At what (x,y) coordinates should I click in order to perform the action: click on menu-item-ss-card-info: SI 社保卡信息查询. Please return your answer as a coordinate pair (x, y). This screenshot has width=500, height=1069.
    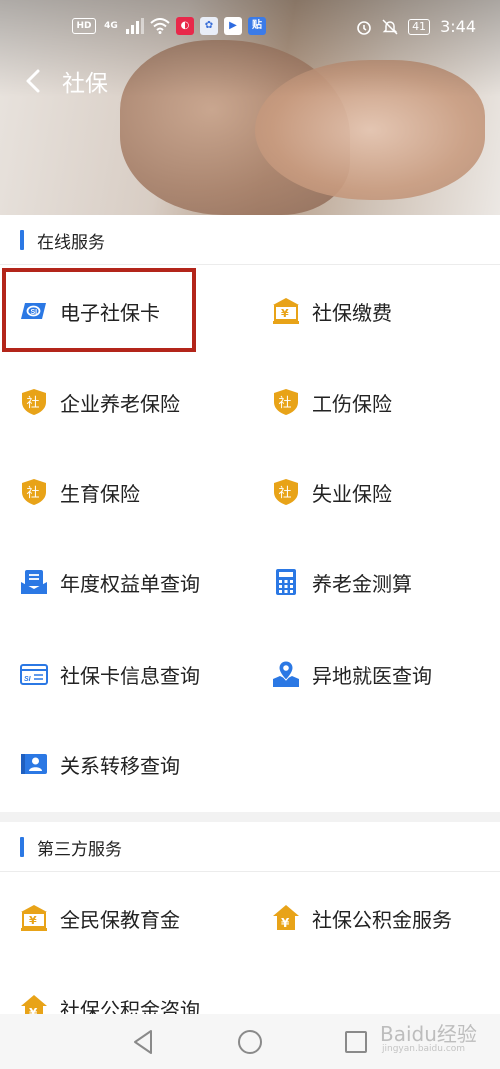
    Looking at the image, I should click on (135, 674).